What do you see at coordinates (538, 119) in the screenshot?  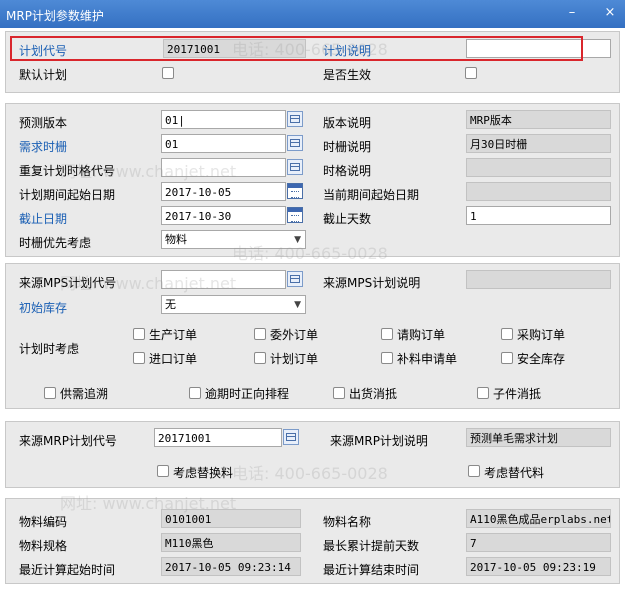 I see `version-desc-field: MRP版本` at bounding box center [538, 119].